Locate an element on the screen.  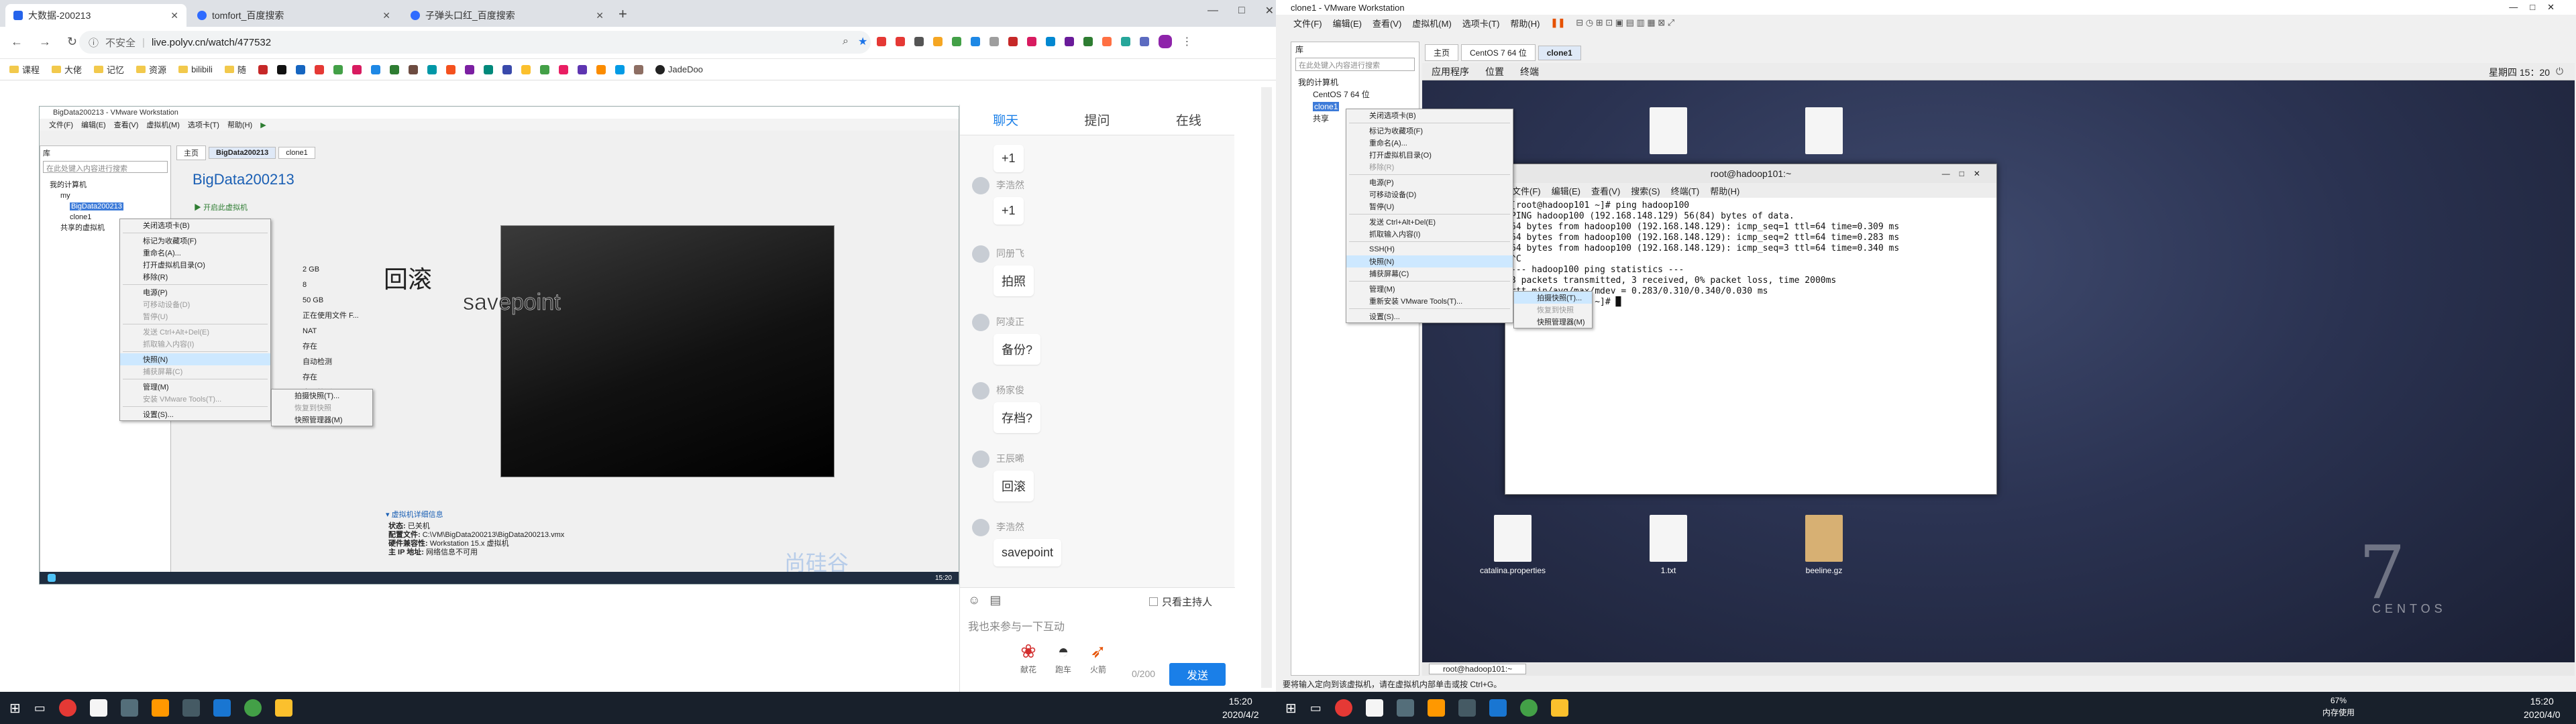
image-icon: ▤ is located at coordinates (995, 600).